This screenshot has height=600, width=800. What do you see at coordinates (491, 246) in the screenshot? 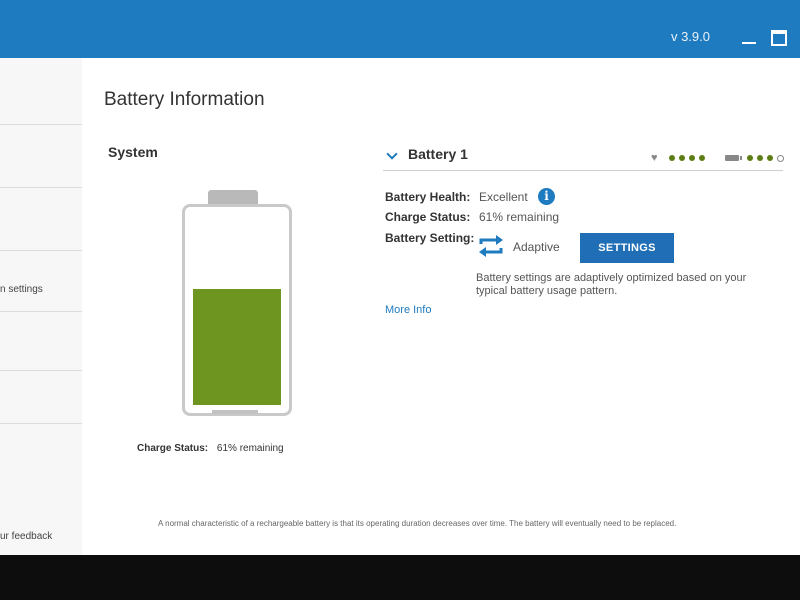
I see `refresh-icon` at bounding box center [491, 246].